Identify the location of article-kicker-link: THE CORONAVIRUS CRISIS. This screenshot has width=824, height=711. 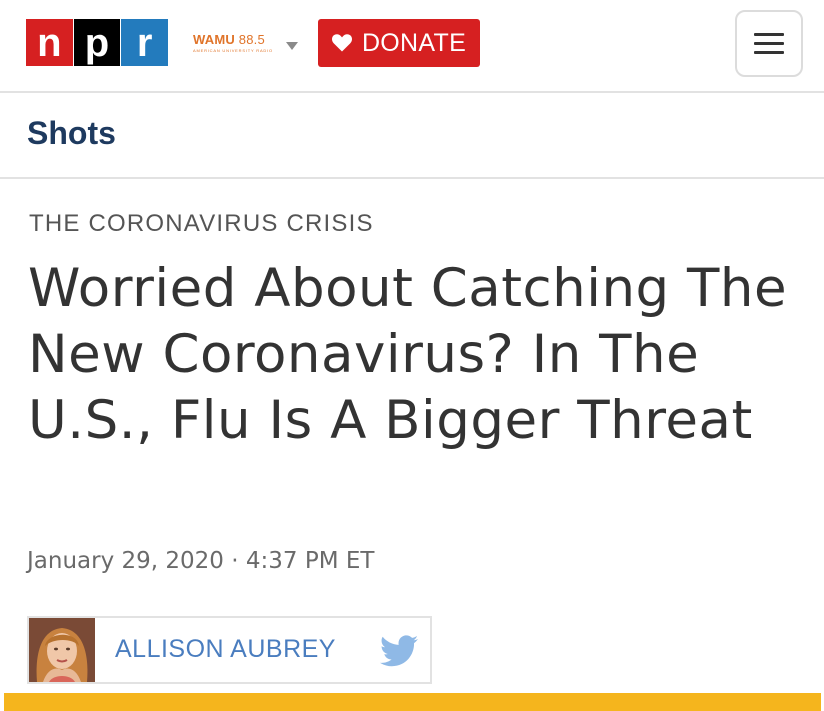
(201, 224).